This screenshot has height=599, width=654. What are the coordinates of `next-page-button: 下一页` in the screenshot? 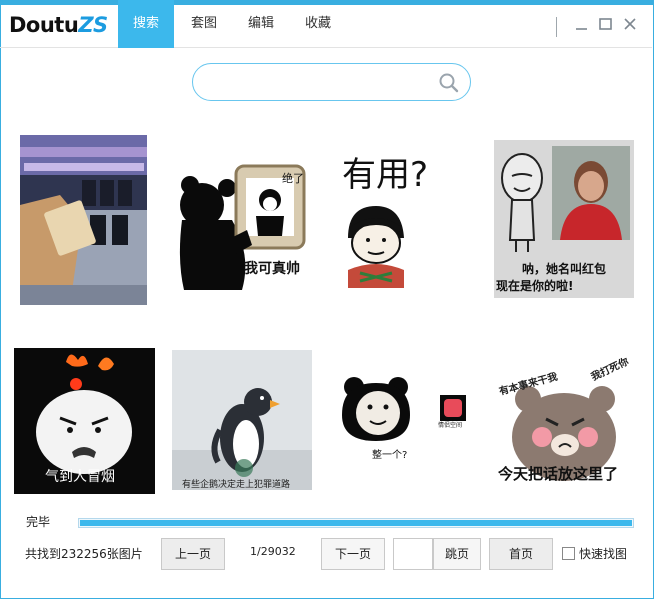 It's located at (353, 554).